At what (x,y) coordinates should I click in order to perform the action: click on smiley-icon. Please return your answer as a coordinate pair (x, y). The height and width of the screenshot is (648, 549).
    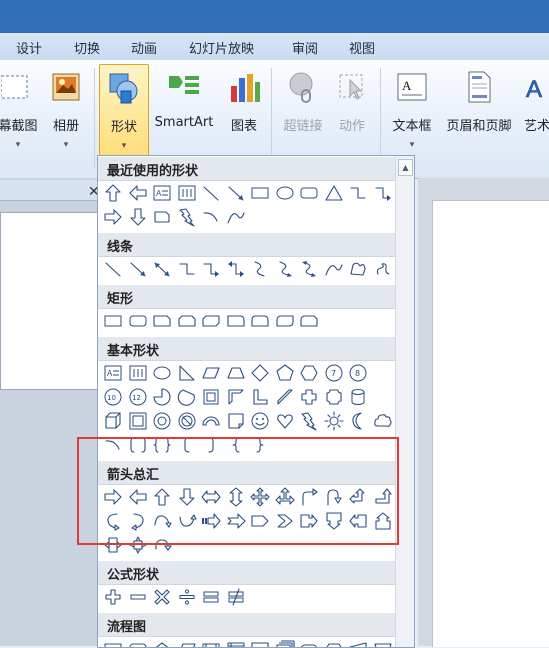
    Looking at the image, I should click on (260, 421).